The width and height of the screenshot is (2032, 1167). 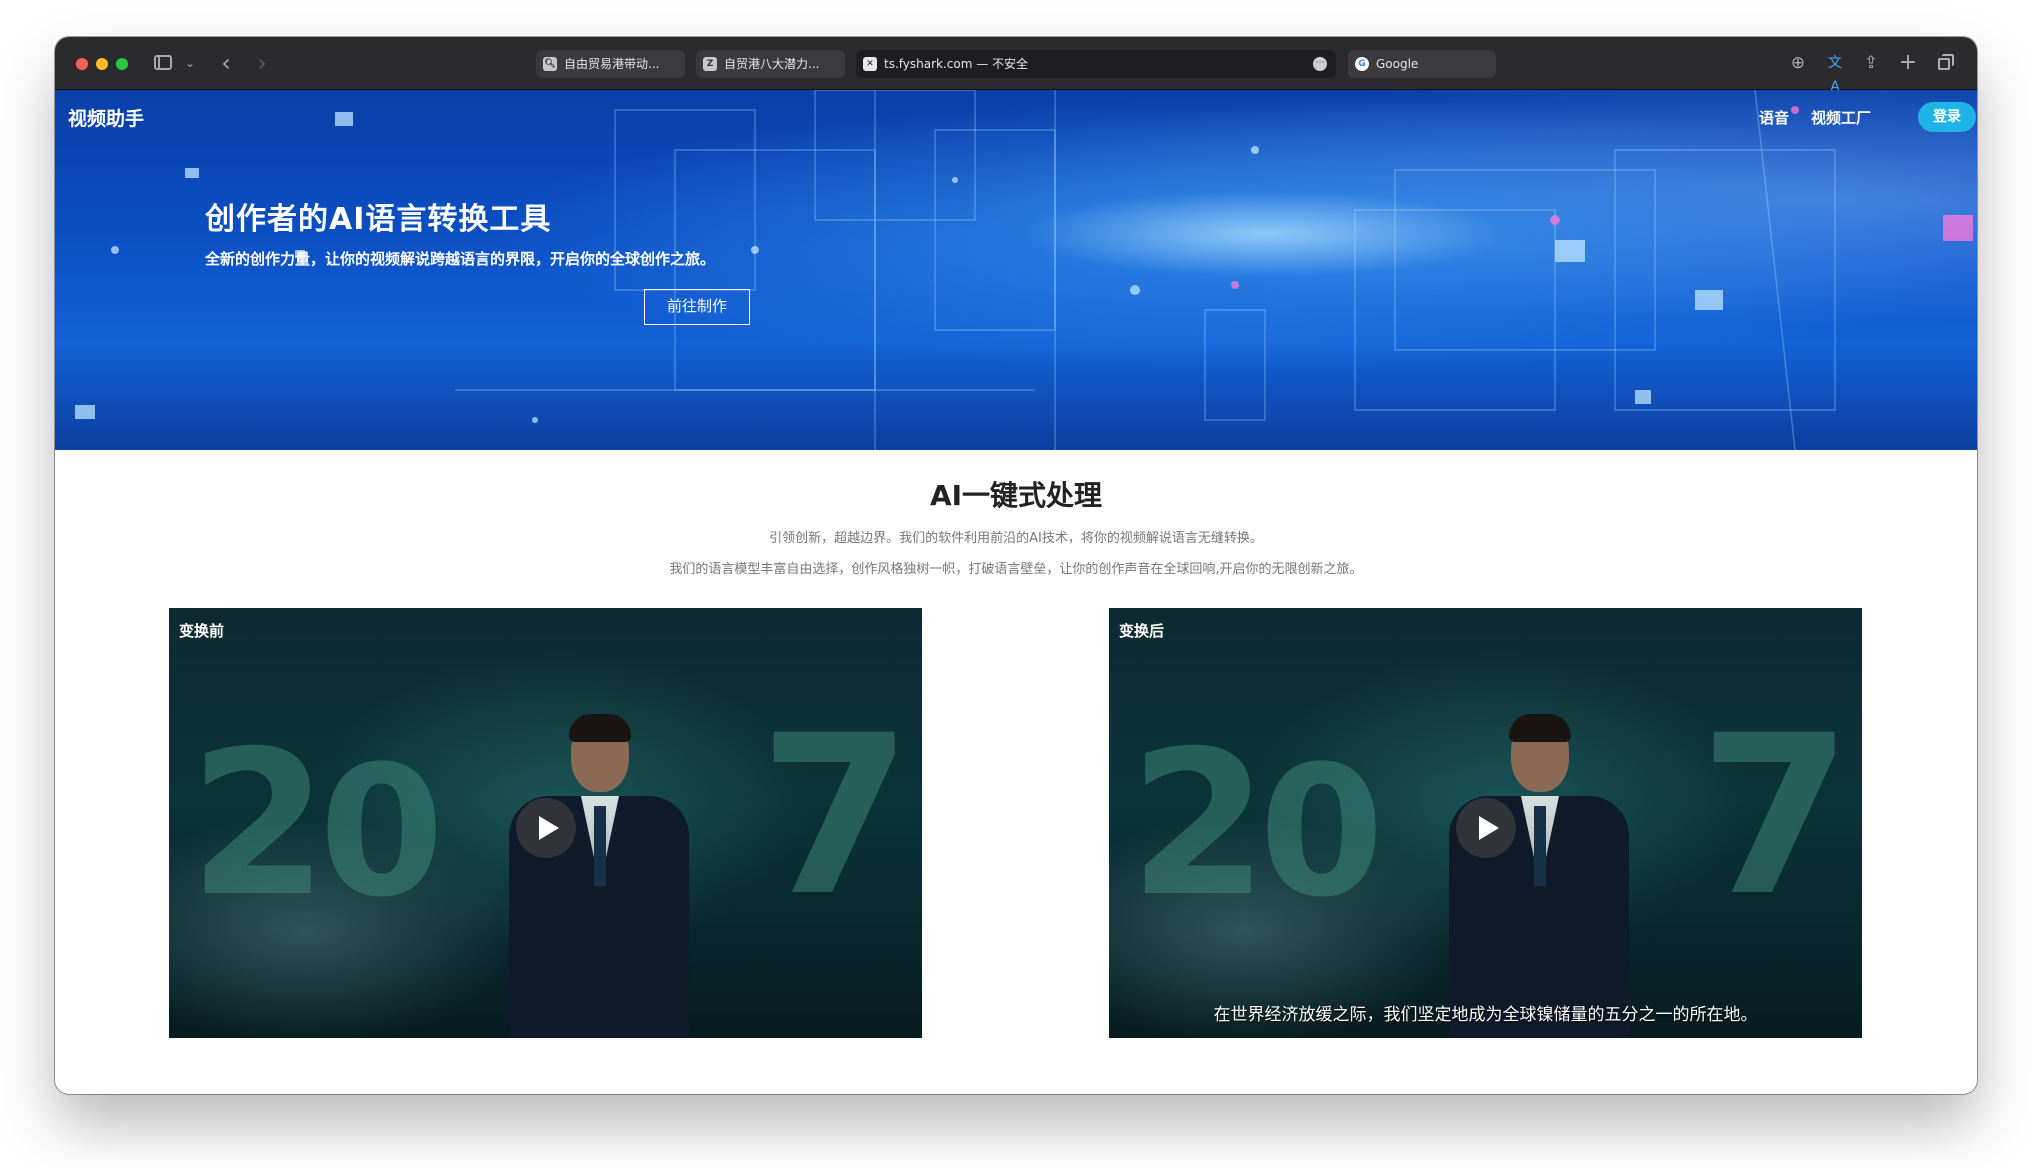 I want to click on zoom-window-button, so click(x=122, y=64).